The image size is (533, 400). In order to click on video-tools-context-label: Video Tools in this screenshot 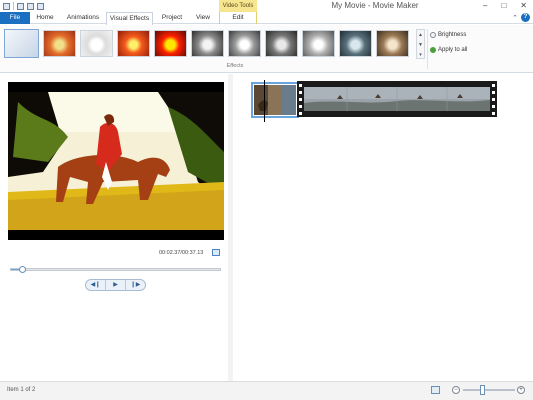, I will do `click(238, 6)`.